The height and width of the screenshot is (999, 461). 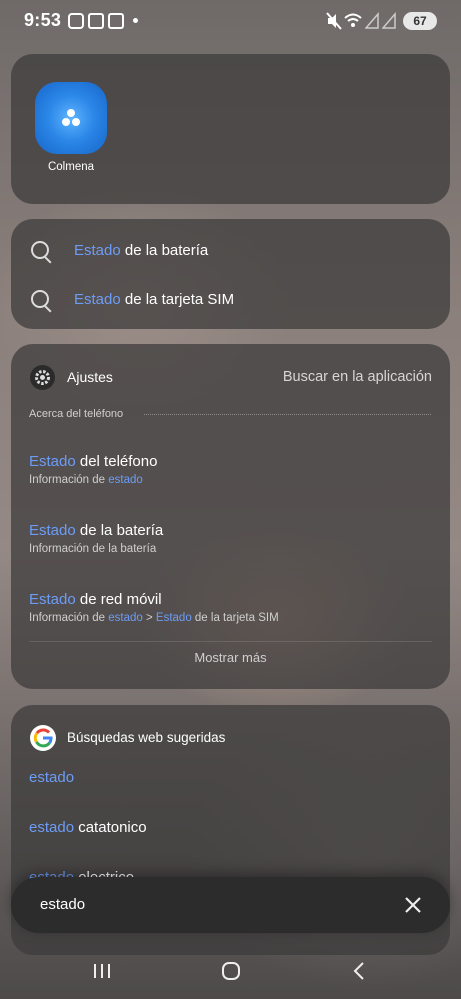 I want to click on suggestion-item: Estado de la tarjeta SIM, so click(x=230, y=300).